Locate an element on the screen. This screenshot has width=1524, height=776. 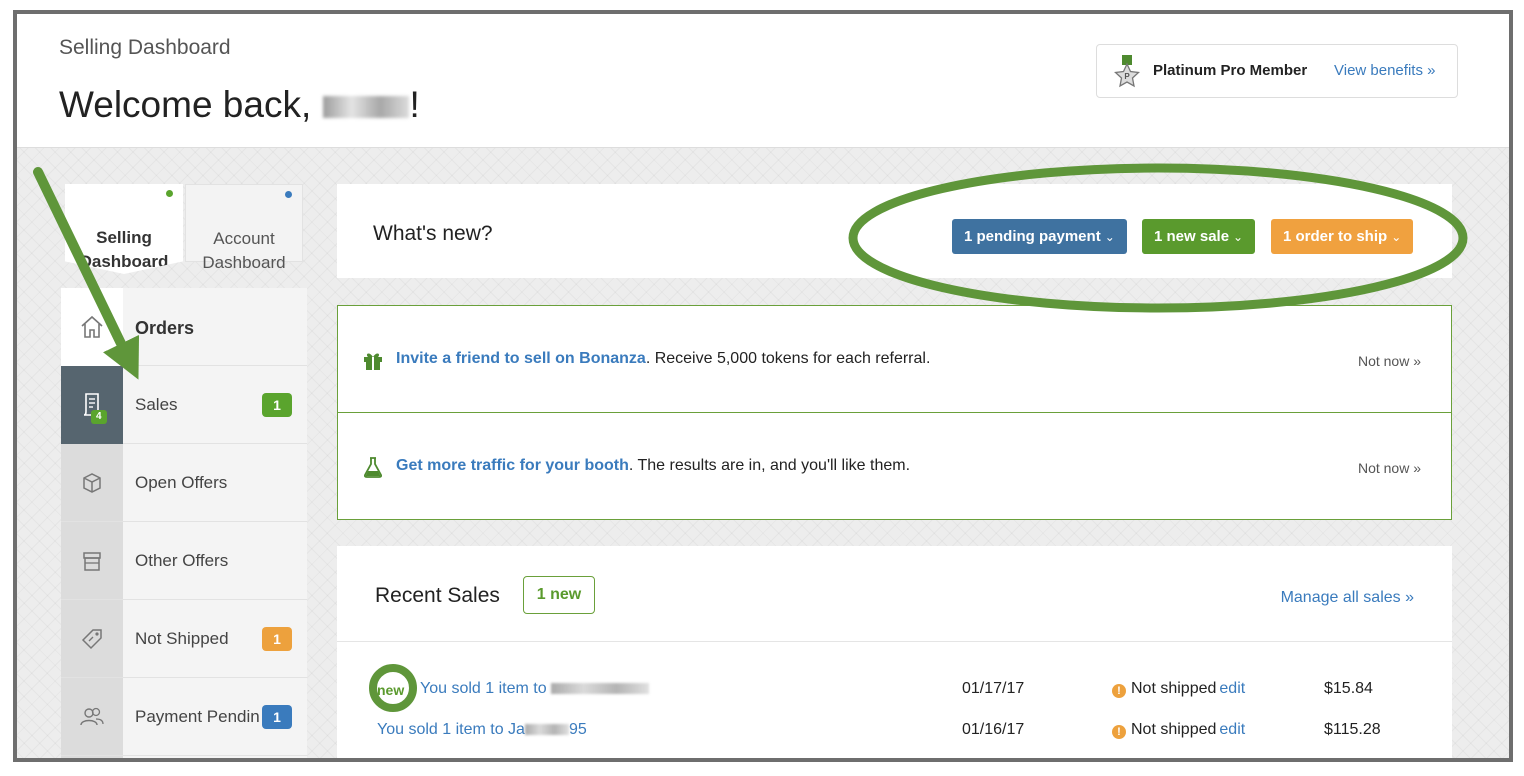
sidebar-item-open-offers: Open Offers is located at coordinates (184, 483).